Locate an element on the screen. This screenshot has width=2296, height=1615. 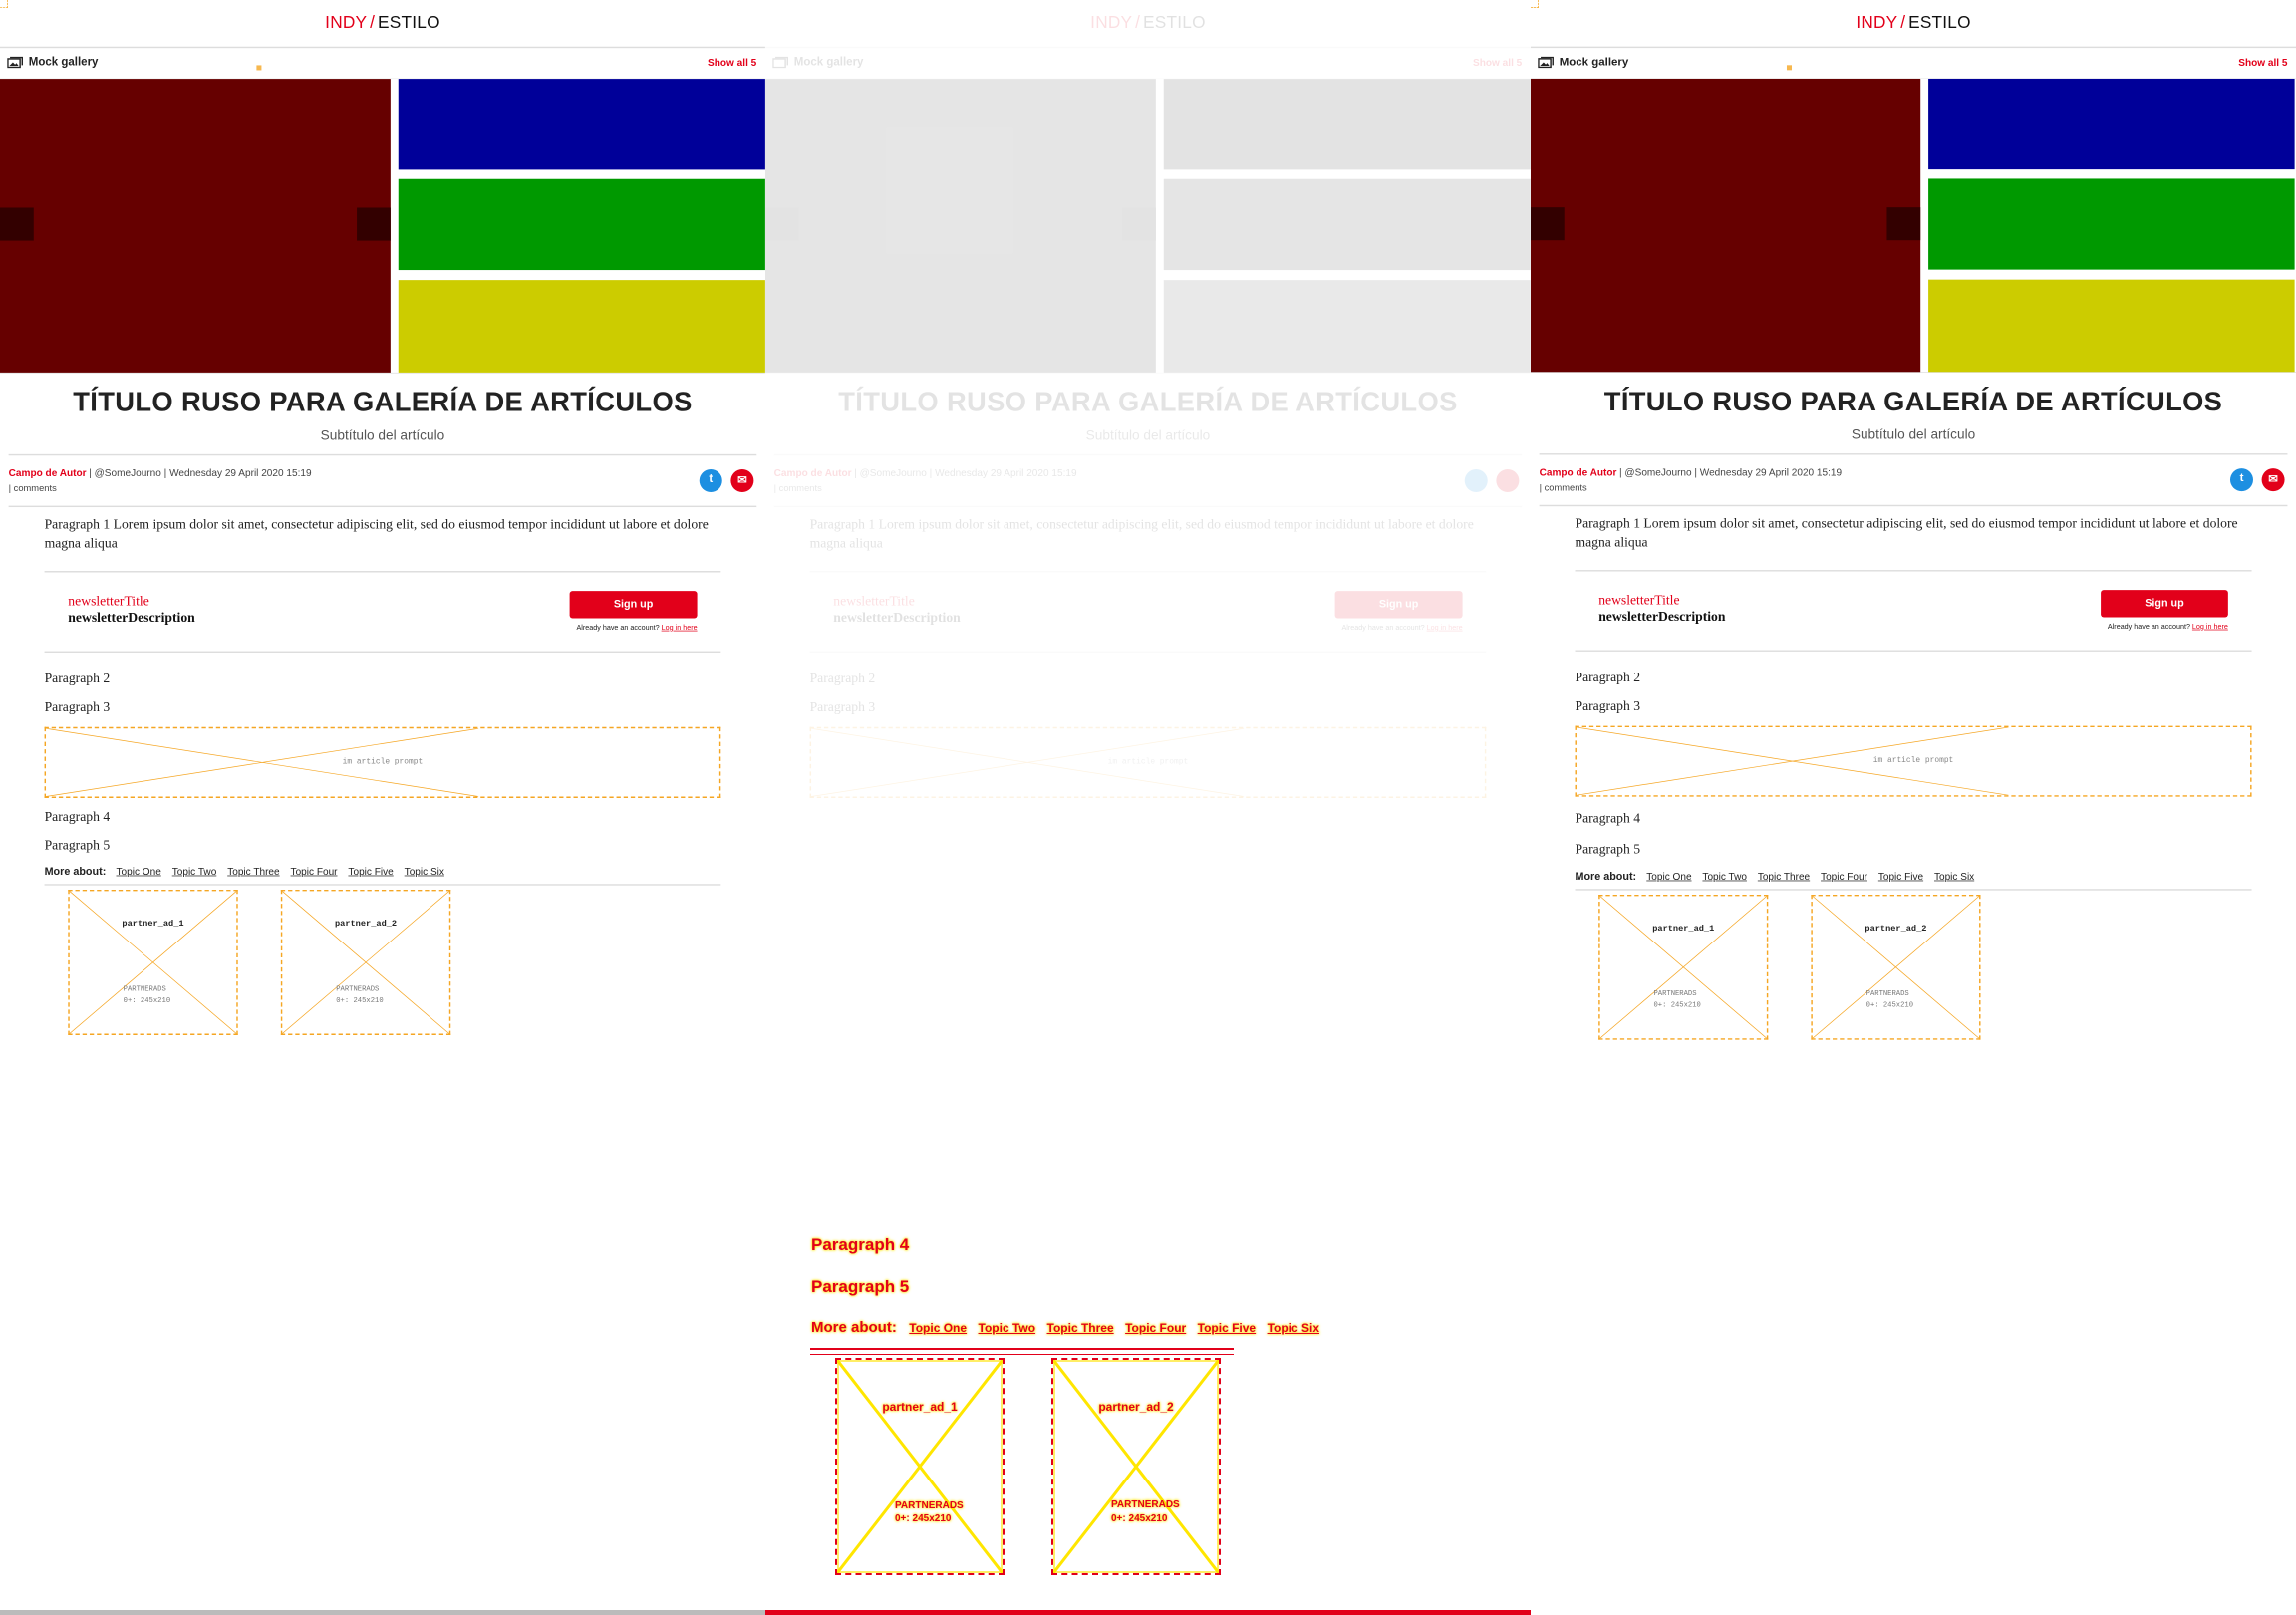
logo-indy: INDY is located at coordinates (346, 22).